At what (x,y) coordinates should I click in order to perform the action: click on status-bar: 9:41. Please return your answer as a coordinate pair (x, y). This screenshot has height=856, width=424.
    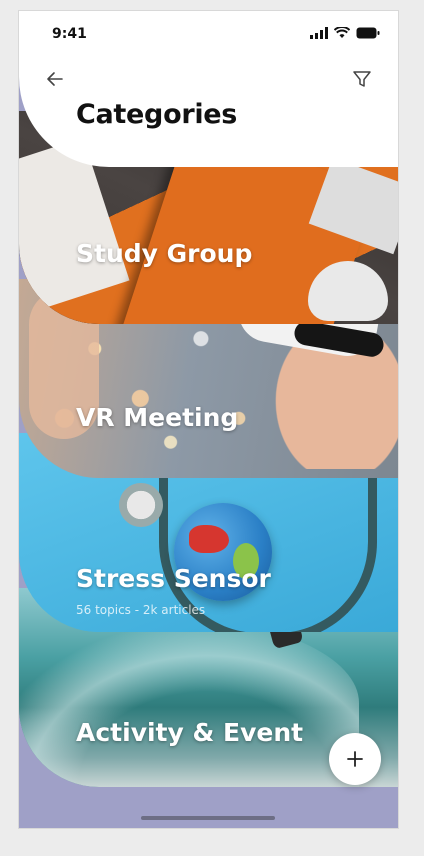
    Looking at the image, I should click on (208, 33).